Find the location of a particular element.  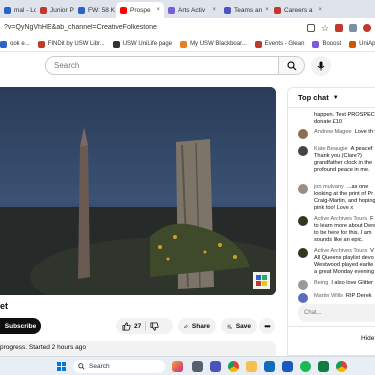

chat-message-body: to be here for this. I am is located at coordinates (344, 233).